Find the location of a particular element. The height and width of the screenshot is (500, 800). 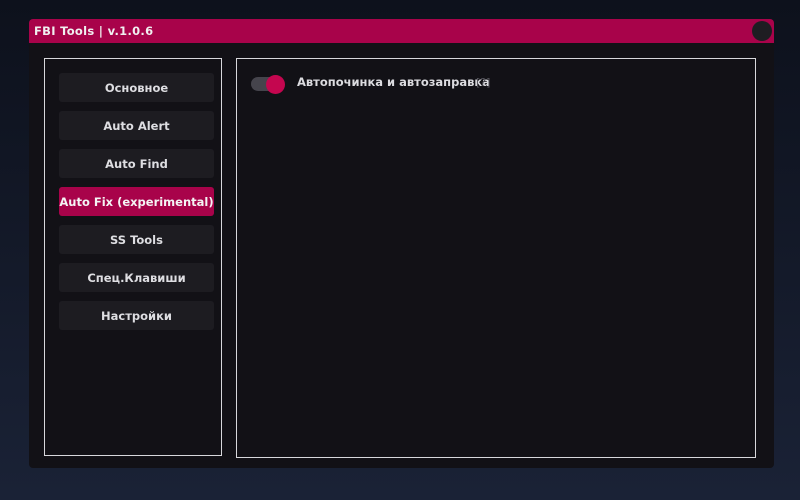

sidebar-item-settings: Настройки is located at coordinates (136, 315).